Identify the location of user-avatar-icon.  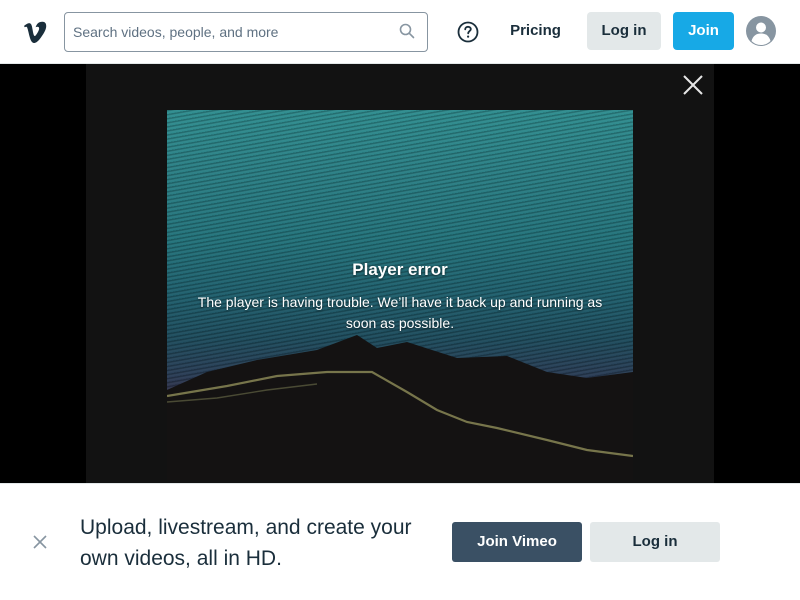
(761, 31).